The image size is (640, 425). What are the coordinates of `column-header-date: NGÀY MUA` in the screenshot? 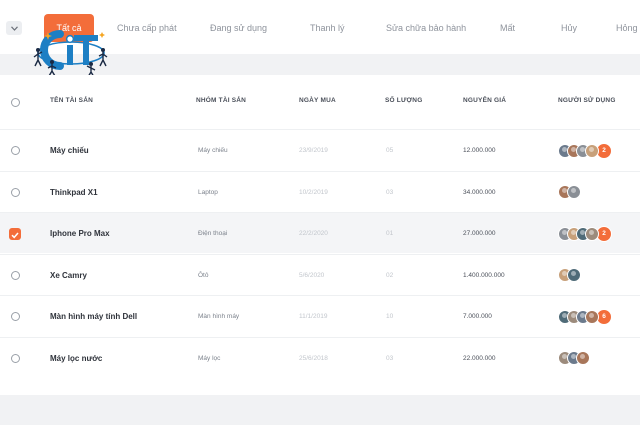 It's located at (317, 100).